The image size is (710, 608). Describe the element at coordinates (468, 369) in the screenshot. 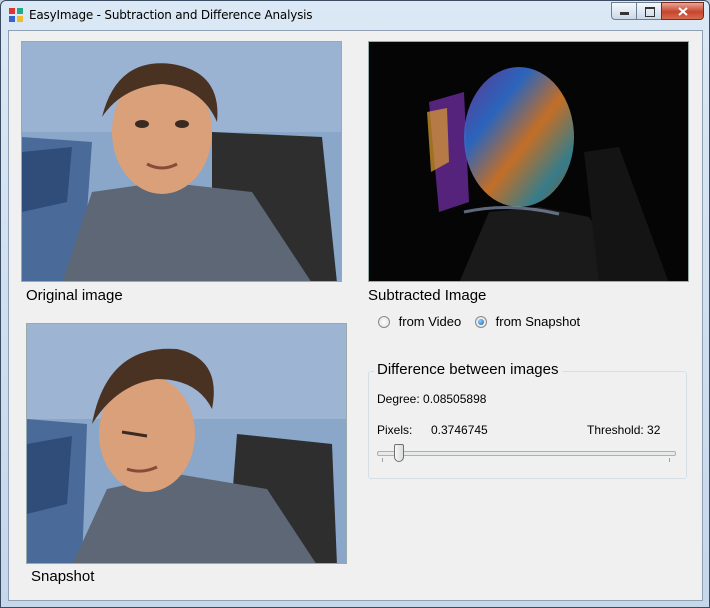

I see `difference-group-title: Difference between images` at that location.